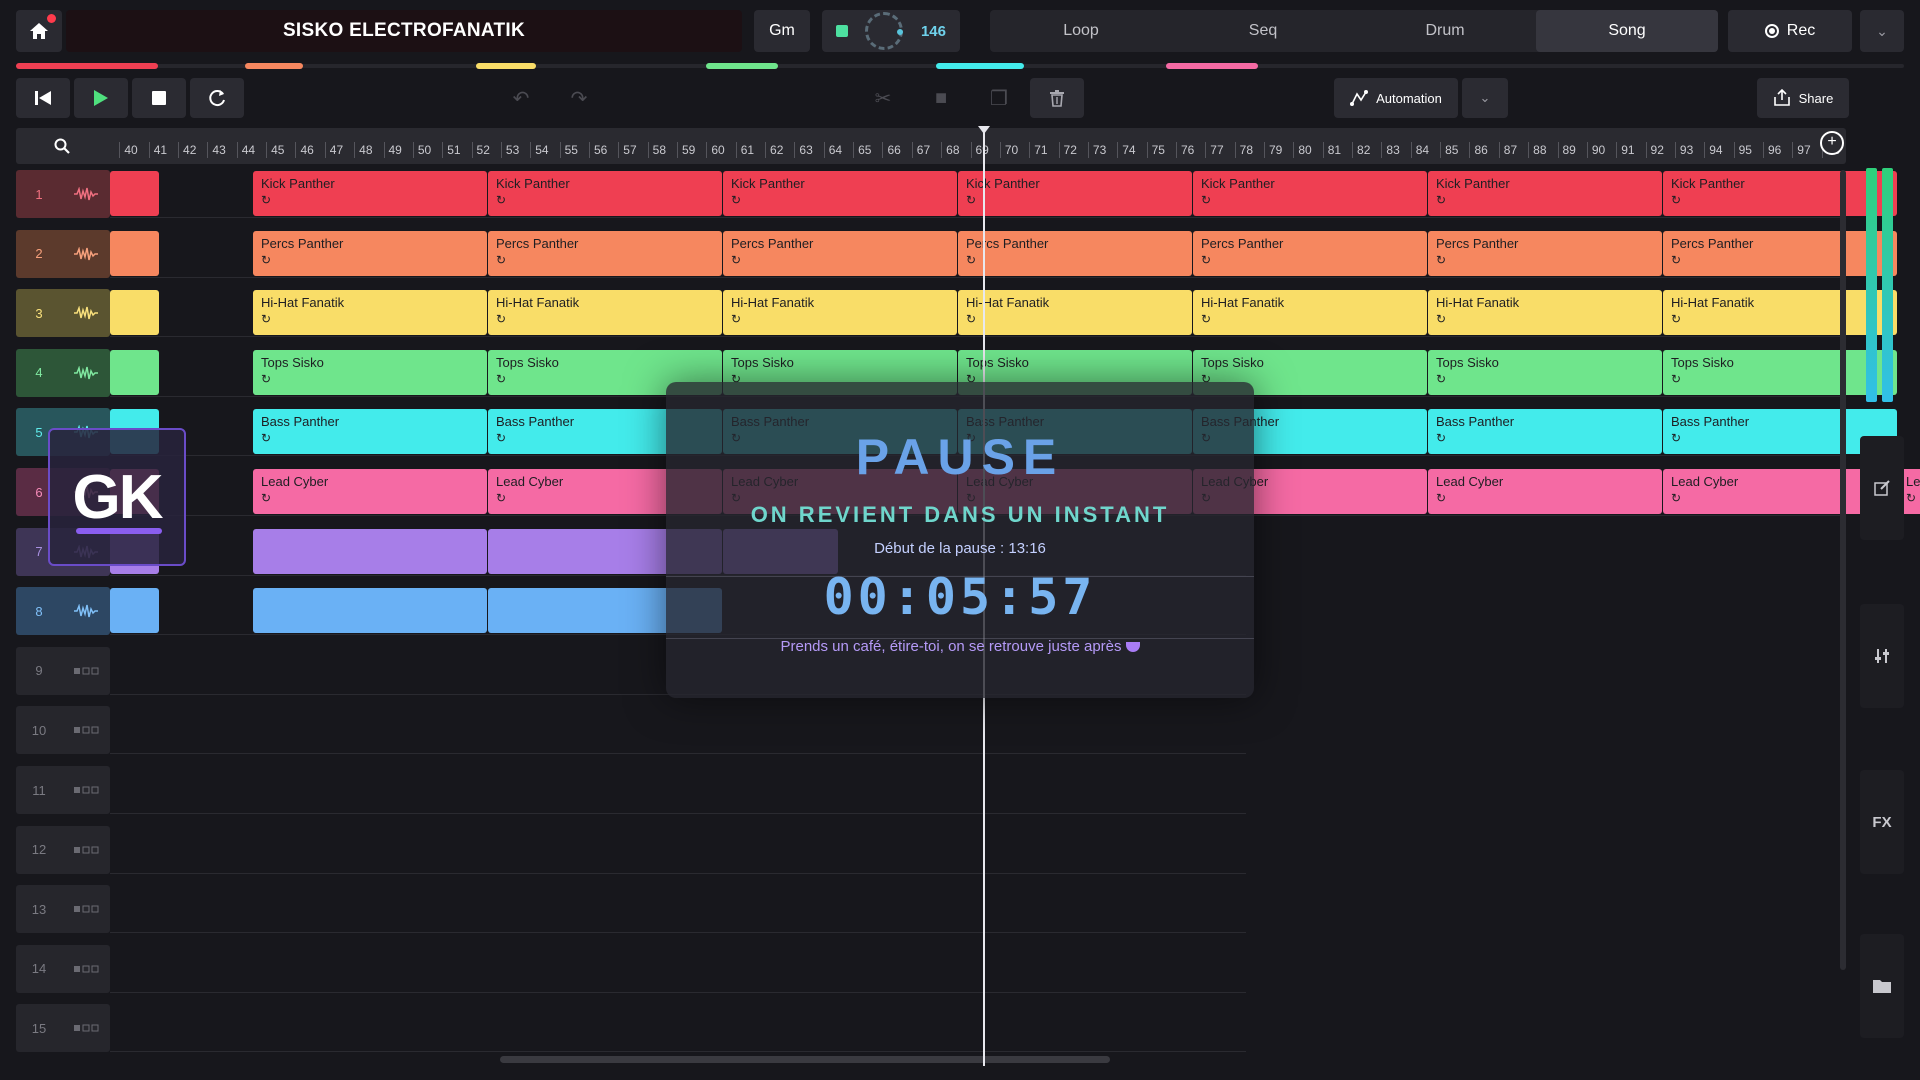  Describe the element at coordinates (43, 98) in the screenshot. I see `skip-to-start-button` at that location.